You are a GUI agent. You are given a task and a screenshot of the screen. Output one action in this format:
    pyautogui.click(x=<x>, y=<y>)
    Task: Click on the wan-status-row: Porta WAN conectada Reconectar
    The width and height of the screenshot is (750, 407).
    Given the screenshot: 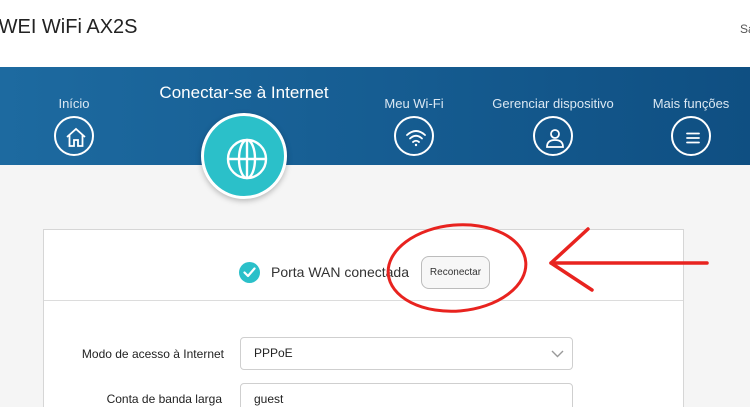 What is the action you would take?
    pyautogui.click(x=363, y=265)
    